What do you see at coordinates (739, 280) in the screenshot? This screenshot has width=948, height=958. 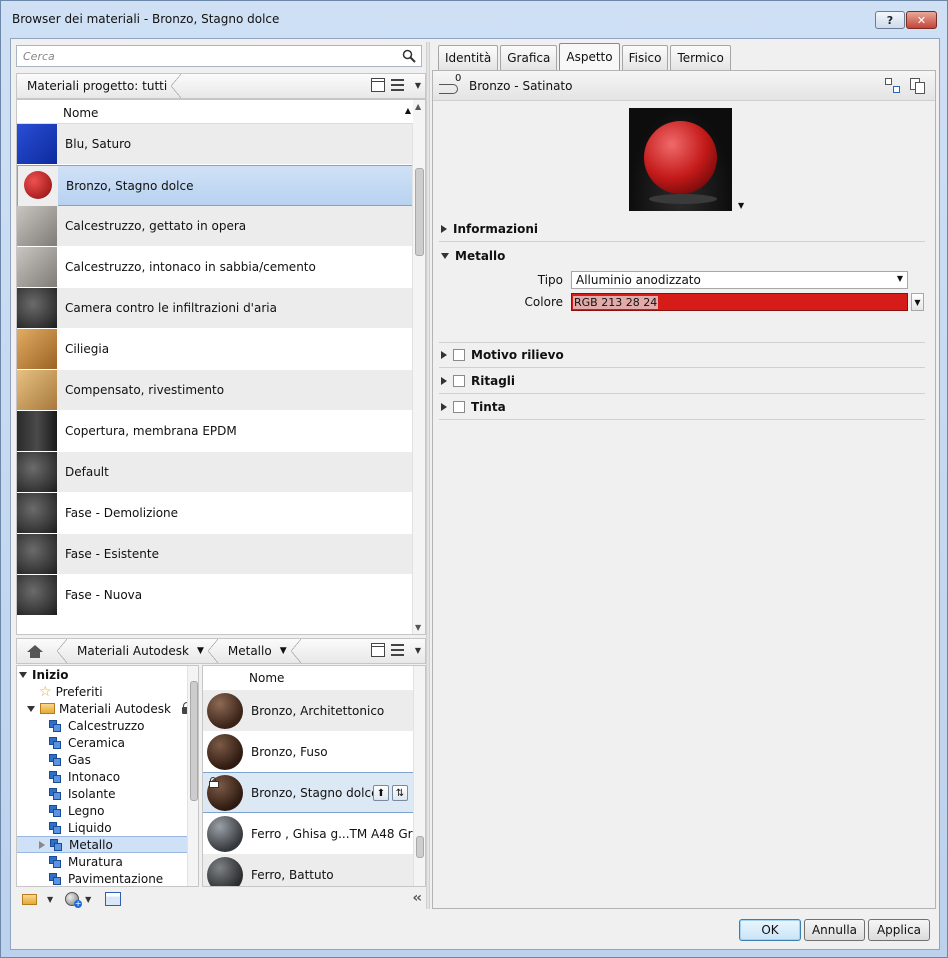 I see `type-select: Alluminio anodizzato ▼` at bounding box center [739, 280].